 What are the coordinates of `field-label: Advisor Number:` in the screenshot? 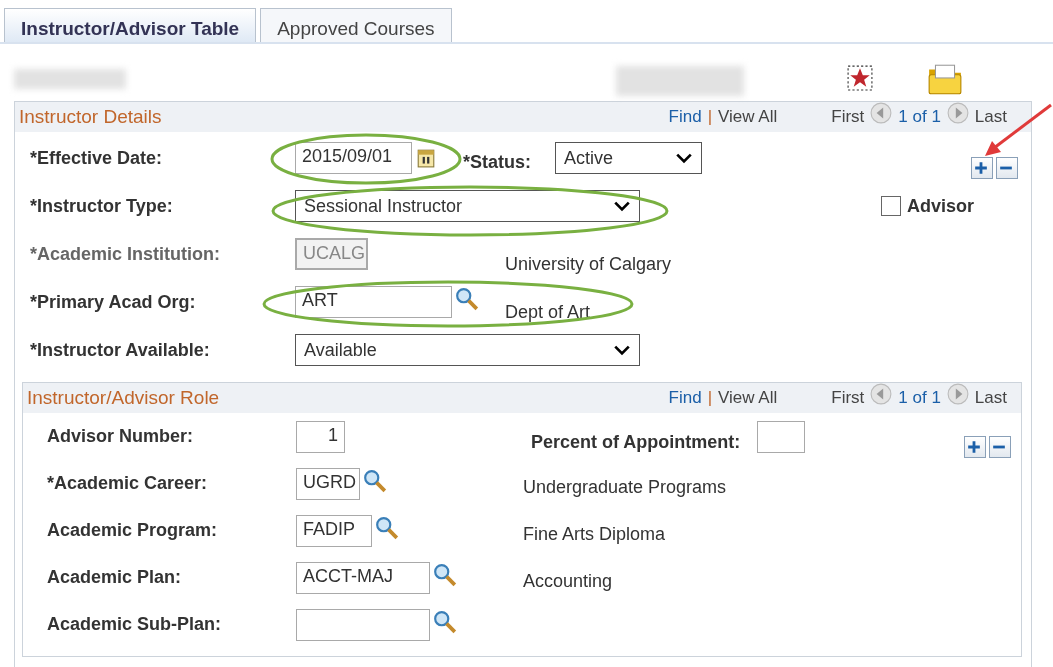 It's located at (121, 436).